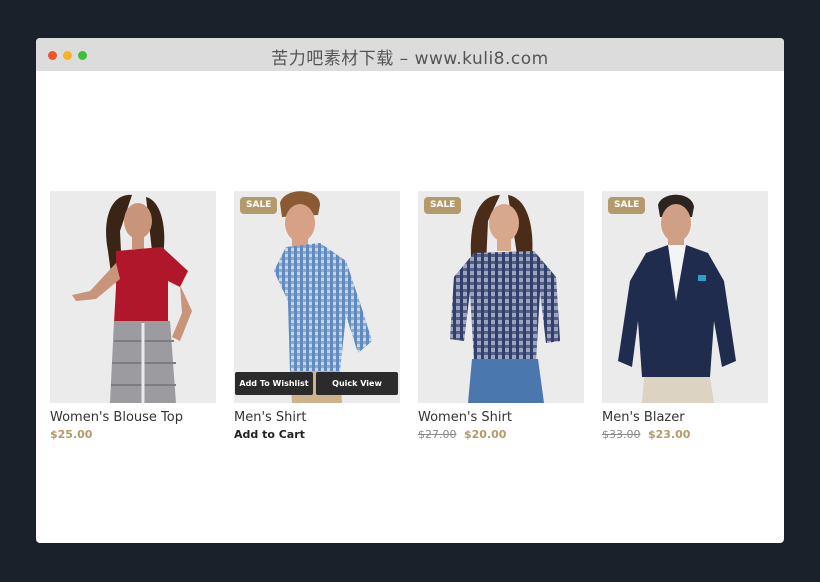  I want to click on original-price: $33.00, so click(621, 434).